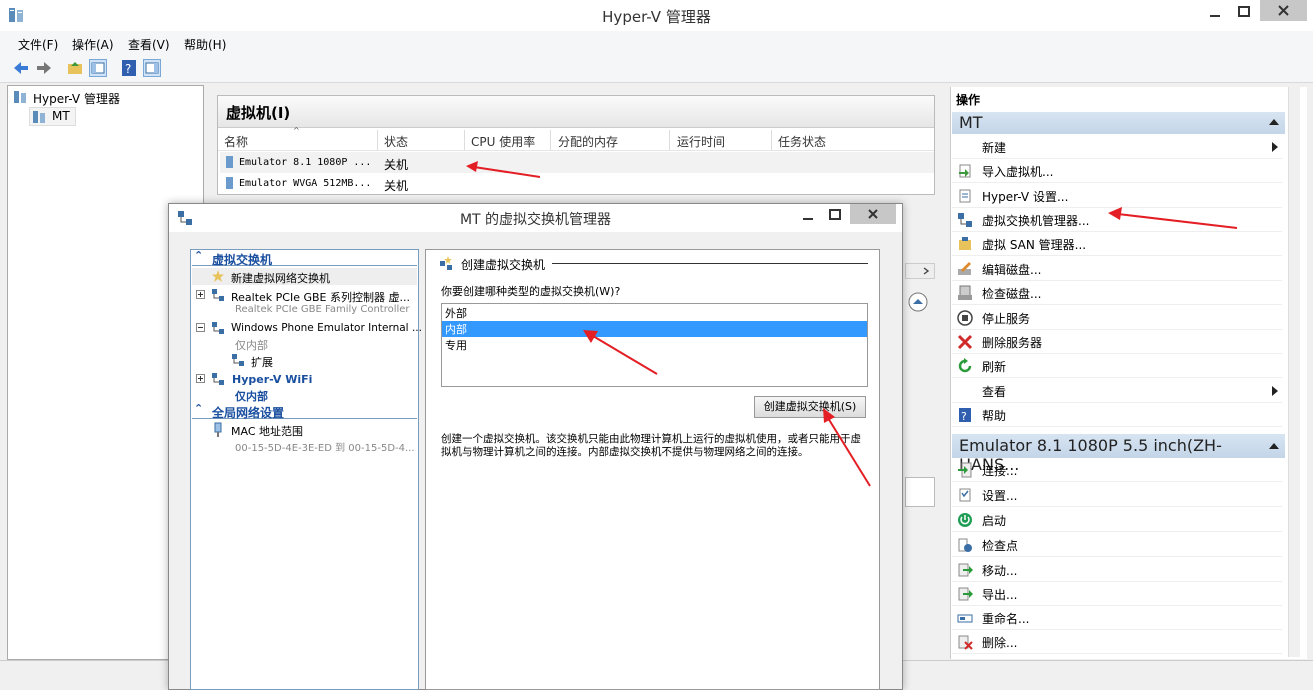  Describe the element at coordinates (1215, 15) in the screenshot. I see `minimize-button` at that location.